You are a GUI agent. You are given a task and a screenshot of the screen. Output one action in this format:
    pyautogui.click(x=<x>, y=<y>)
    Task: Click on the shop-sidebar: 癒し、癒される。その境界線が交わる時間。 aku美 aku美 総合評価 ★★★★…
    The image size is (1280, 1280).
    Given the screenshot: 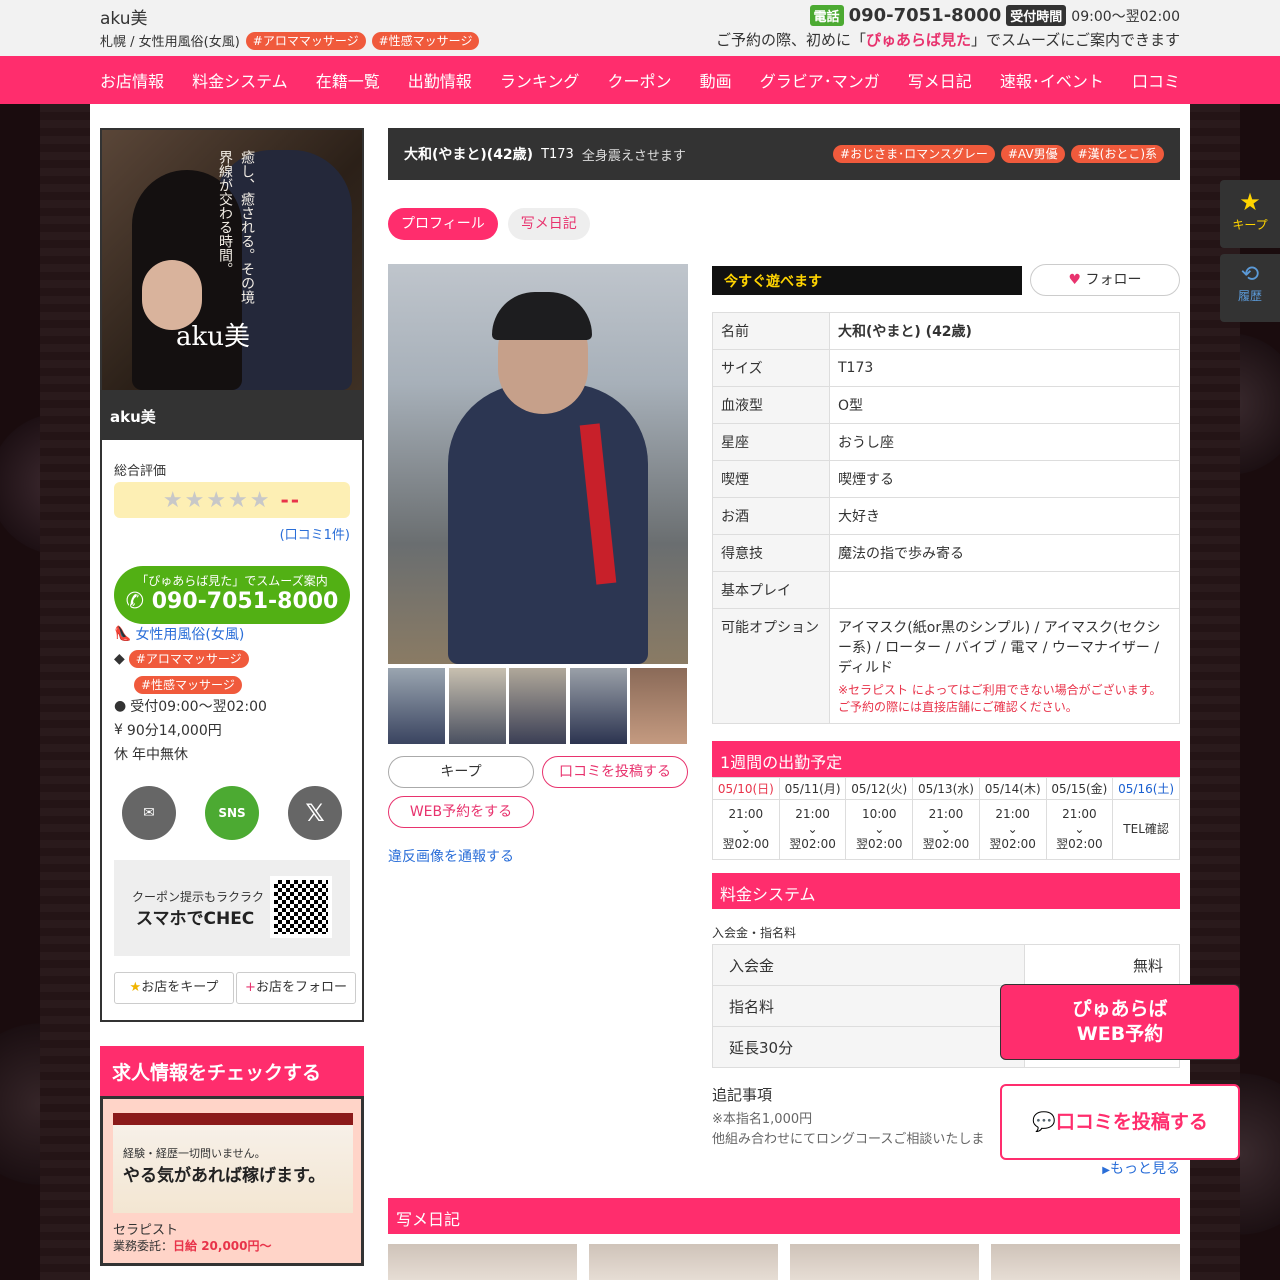 What is the action you would take?
    pyautogui.click(x=232, y=575)
    